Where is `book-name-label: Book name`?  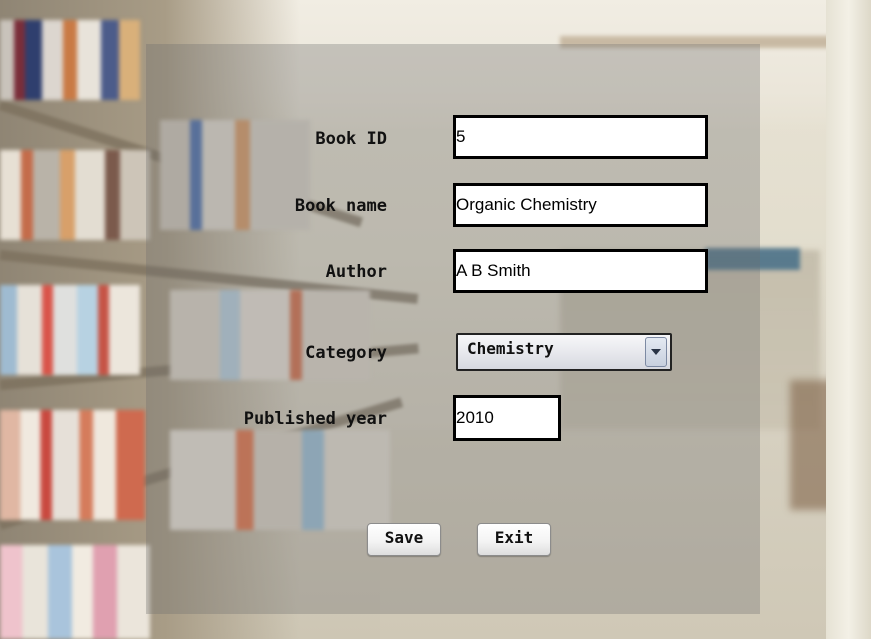 book-name-label: Book name is located at coordinates (340, 206).